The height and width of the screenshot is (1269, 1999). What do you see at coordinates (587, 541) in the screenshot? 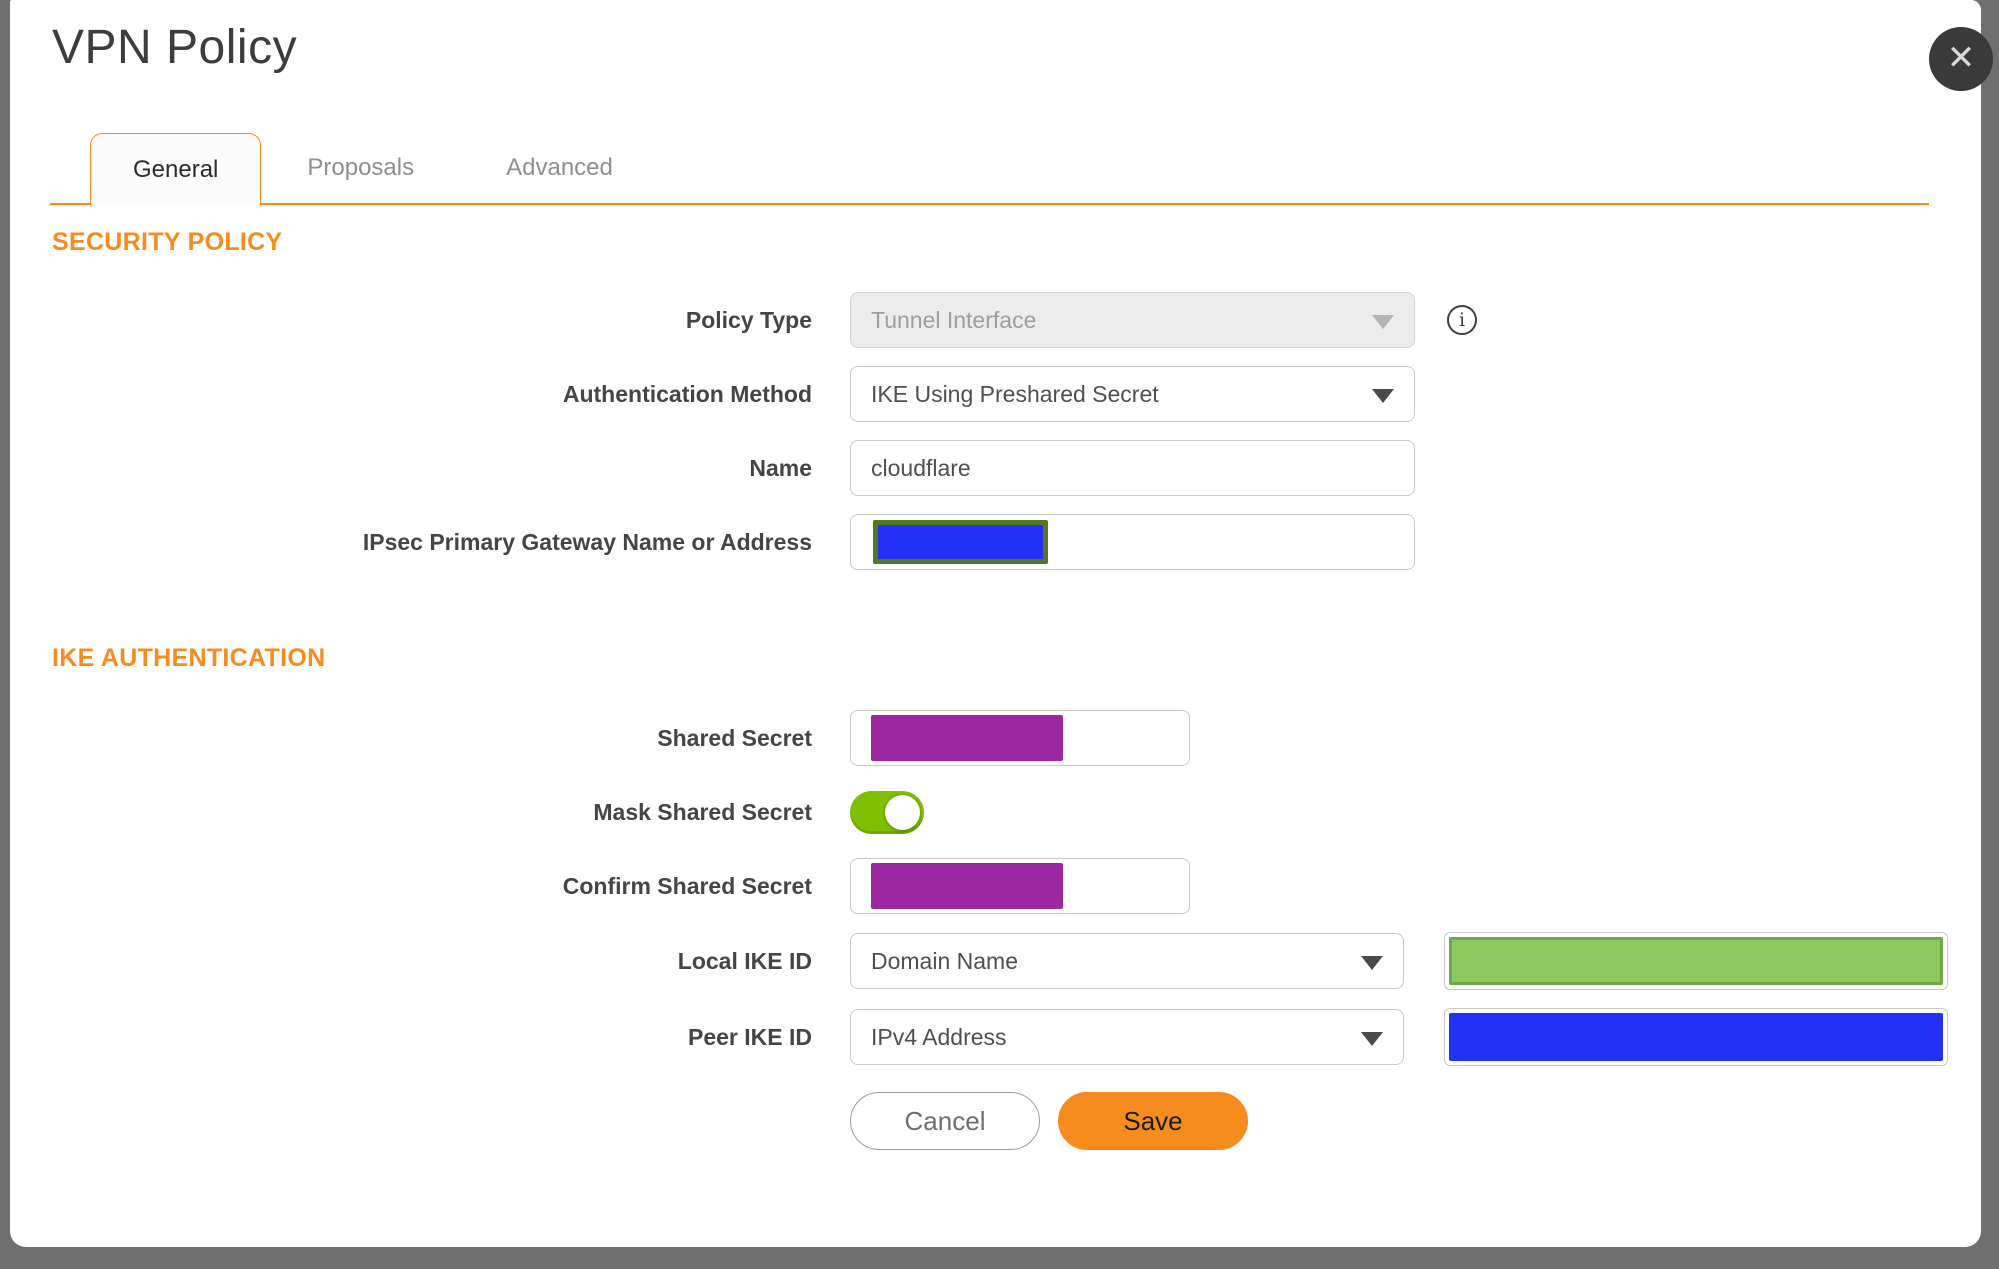
I see `ipsec-gateway-label: IPsec Primary Gateway Name or Address` at bounding box center [587, 541].